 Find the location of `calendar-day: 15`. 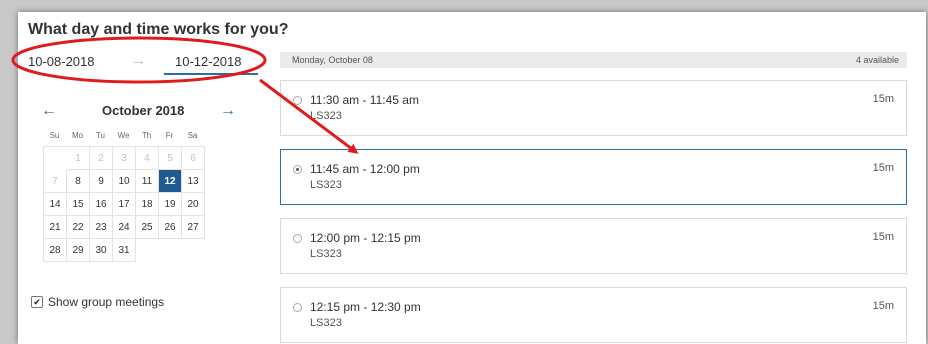

calendar-day: 15 is located at coordinates (78, 204).